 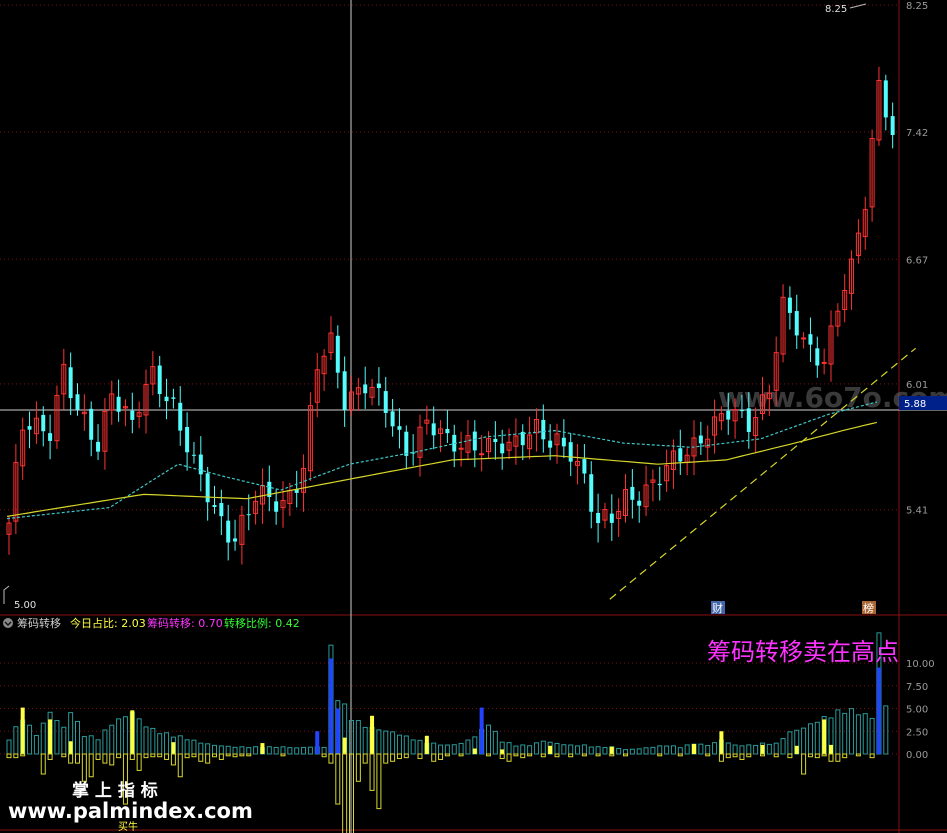 What do you see at coordinates (39, 623) in the screenshot?
I see `indicator-title: 筹码转移` at bounding box center [39, 623].